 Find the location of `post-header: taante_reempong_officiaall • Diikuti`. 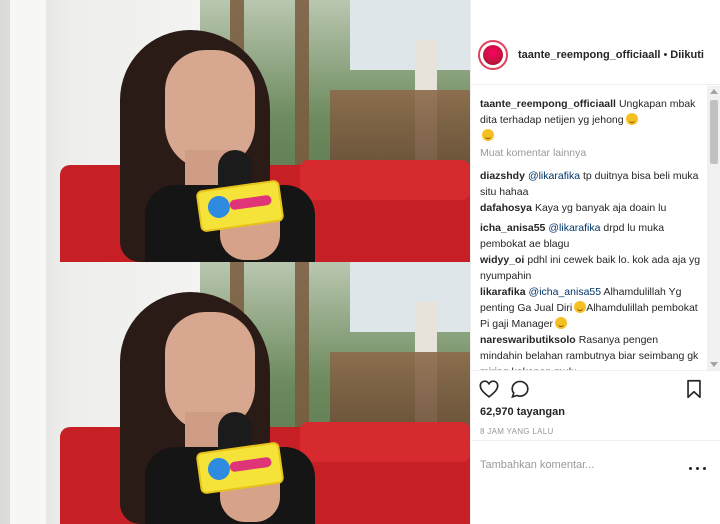

post-header: taante_reempong_officiaall • Diikuti is located at coordinates (595, 42).